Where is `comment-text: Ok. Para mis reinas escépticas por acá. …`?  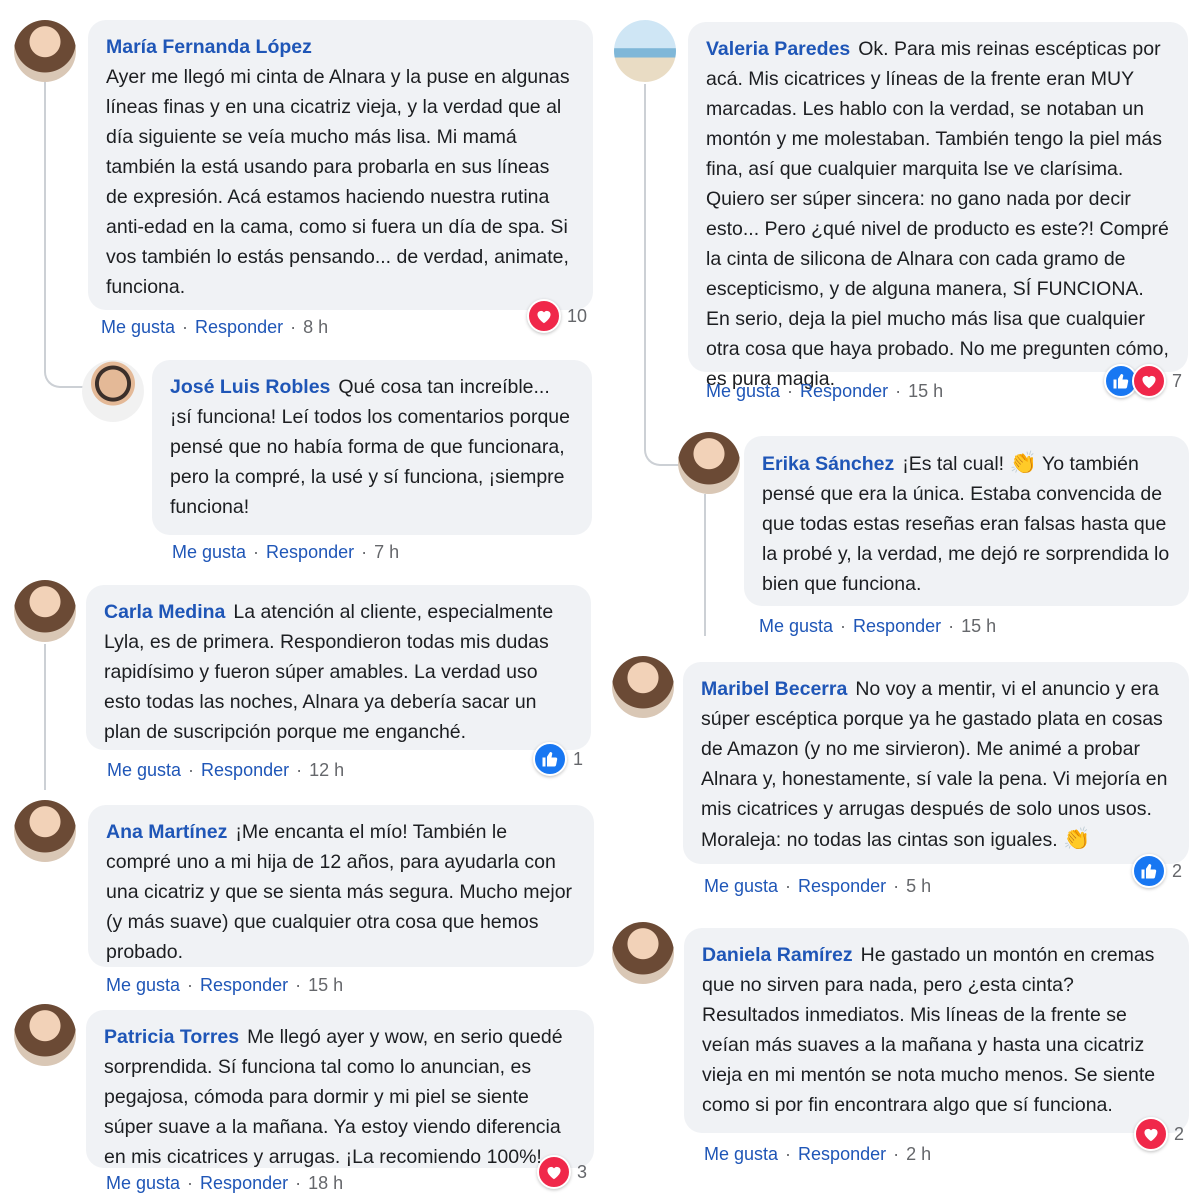
comment-text: Ok. Para mis reinas escépticas por acá. … is located at coordinates (937, 214).